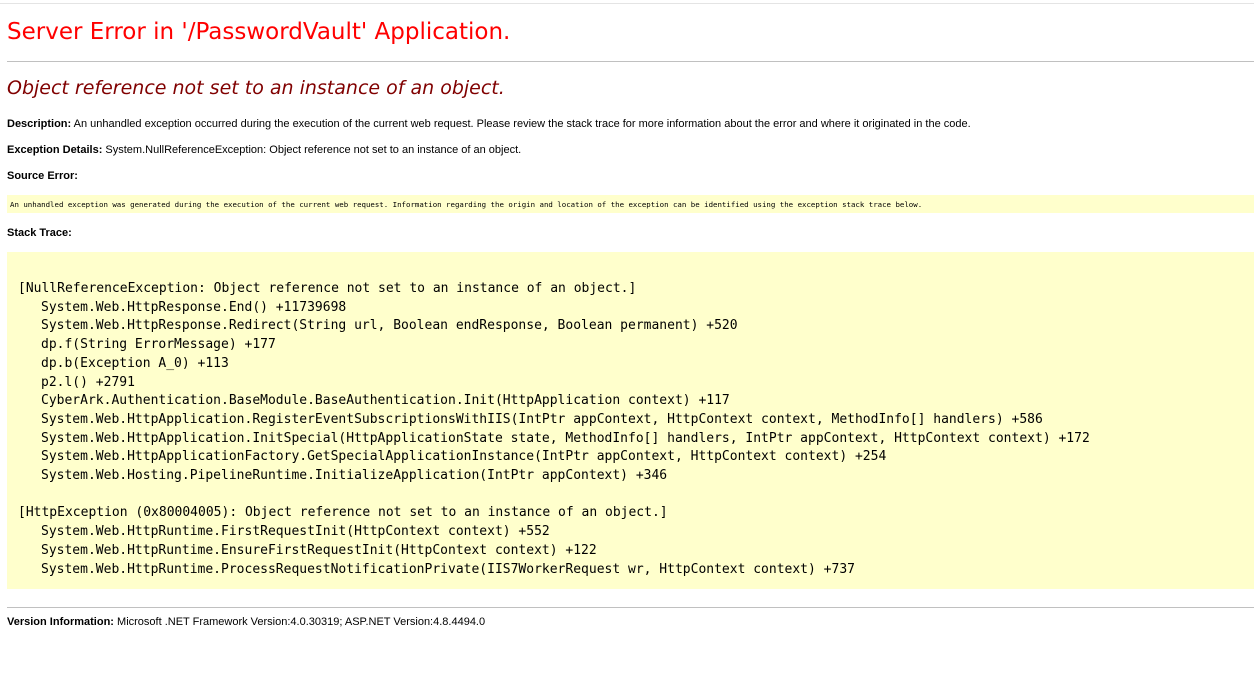 The width and height of the screenshot is (1254, 676). Describe the element at coordinates (158, 345) in the screenshot. I see `stack-frame: dp.f(String ErrorMessage) +177` at that location.